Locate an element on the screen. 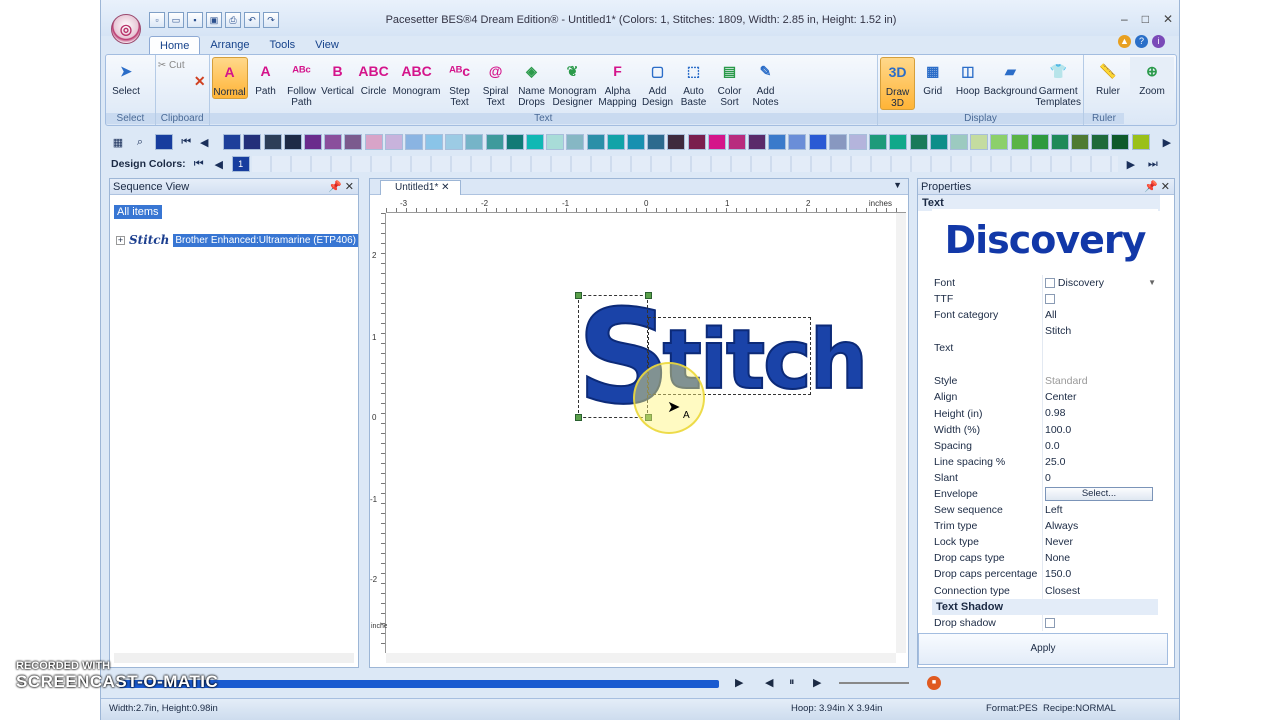 The height and width of the screenshot is (720, 1280). hoop-button: ◫ Hoop is located at coordinates (967, 77).